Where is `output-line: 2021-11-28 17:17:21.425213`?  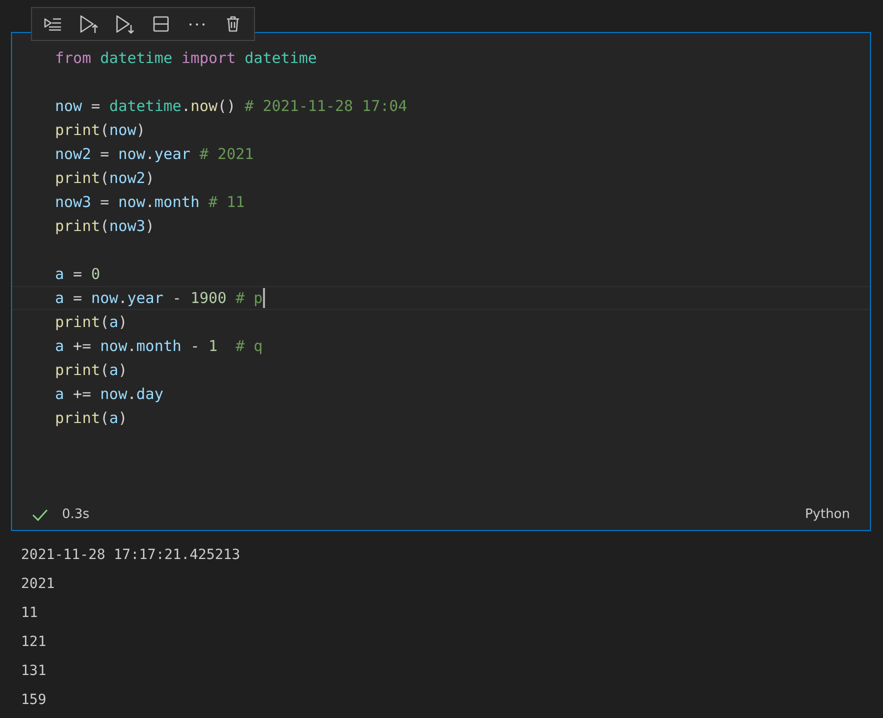
output-line: 2021-11-28 17:17:21.425213 is located at coordinates (130, 555).